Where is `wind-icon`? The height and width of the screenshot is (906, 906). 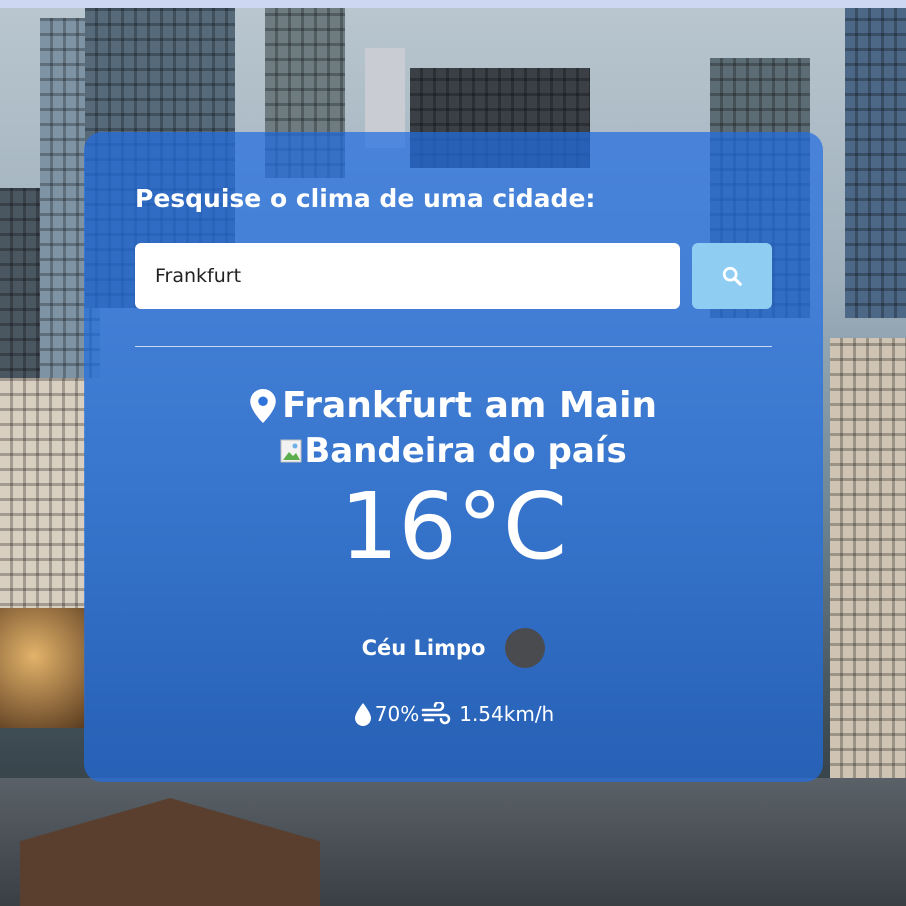 wind-icon is located at coordinates (436, 713).